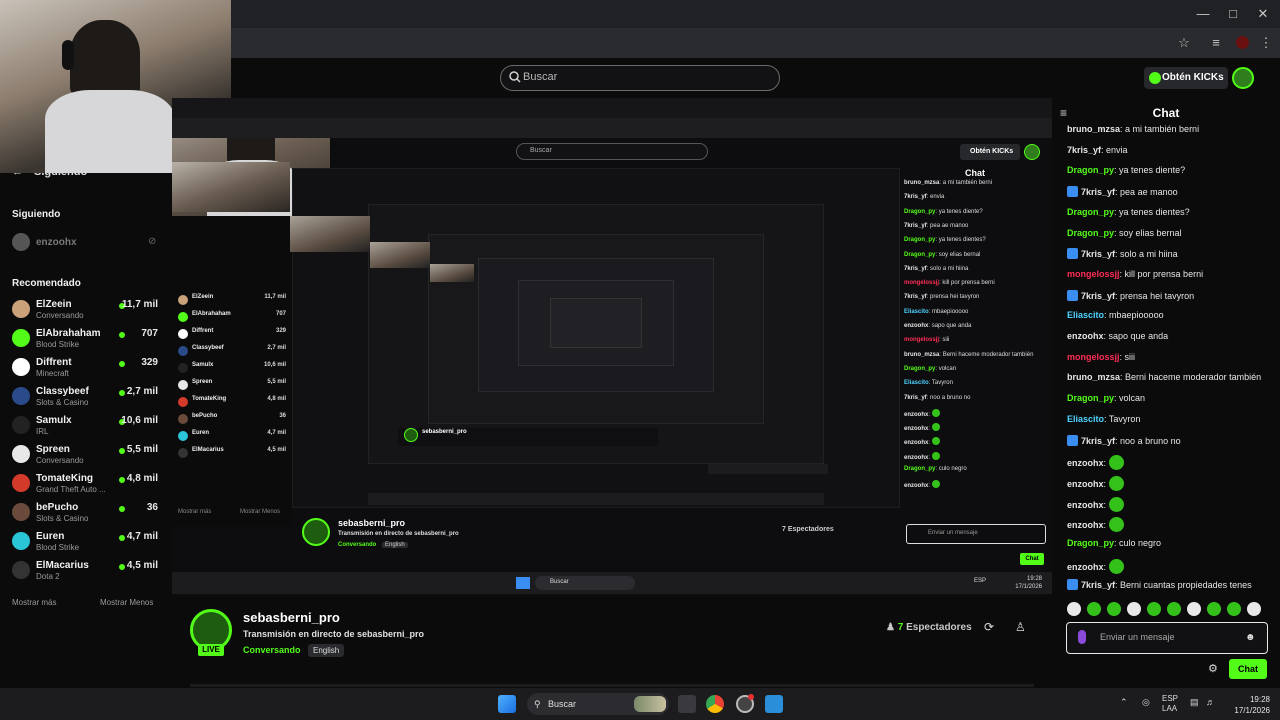 The height and width of the screenshot is (720, 1280). I want to click on mic-tray-icon: ◎, so click(1146, 702).